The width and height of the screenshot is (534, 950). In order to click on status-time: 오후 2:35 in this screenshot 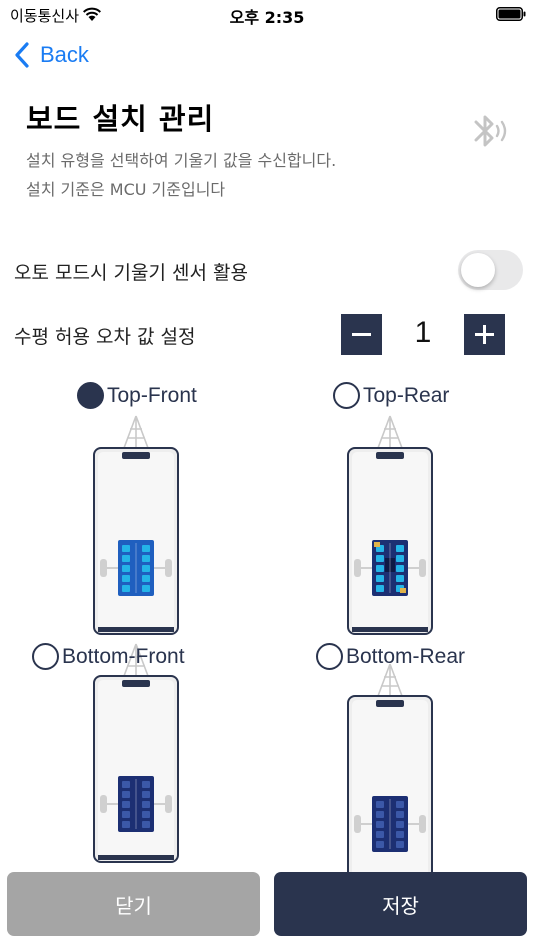, I will do `click(267, 17)`.